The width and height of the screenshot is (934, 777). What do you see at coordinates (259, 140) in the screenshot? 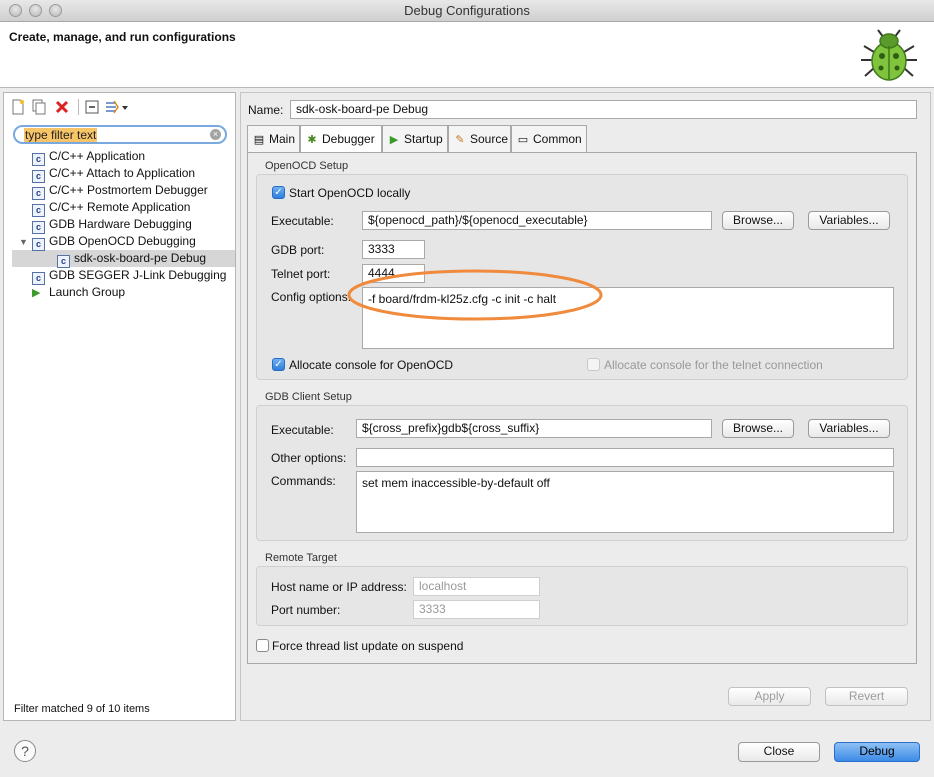
I see `main-tab-icon: ▤` at bounding box center [259, 140].